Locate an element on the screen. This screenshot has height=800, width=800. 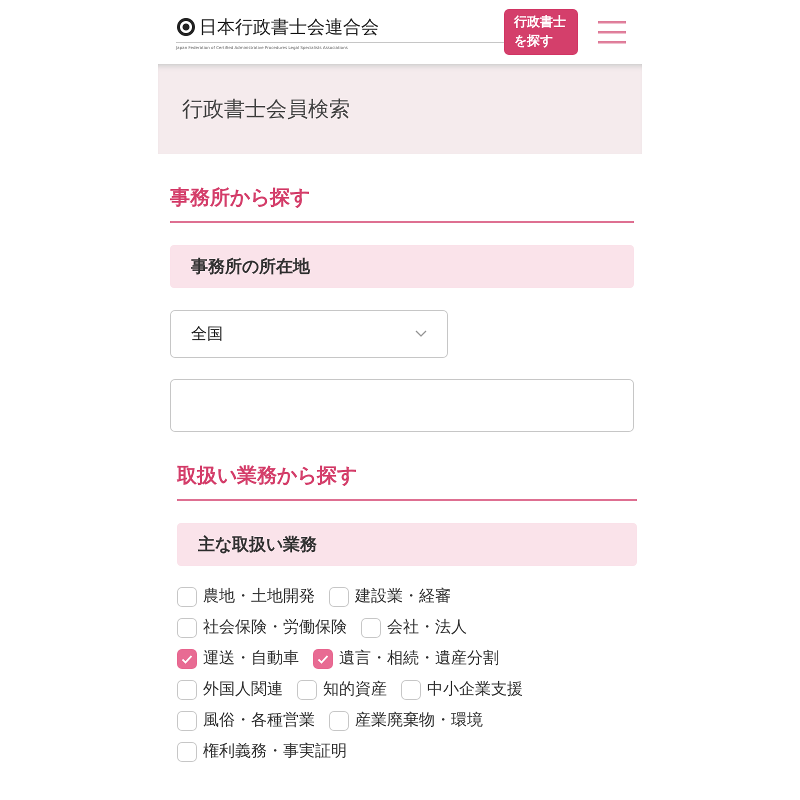
prefecture-select: 全国 is located at coordinates (309, 334).